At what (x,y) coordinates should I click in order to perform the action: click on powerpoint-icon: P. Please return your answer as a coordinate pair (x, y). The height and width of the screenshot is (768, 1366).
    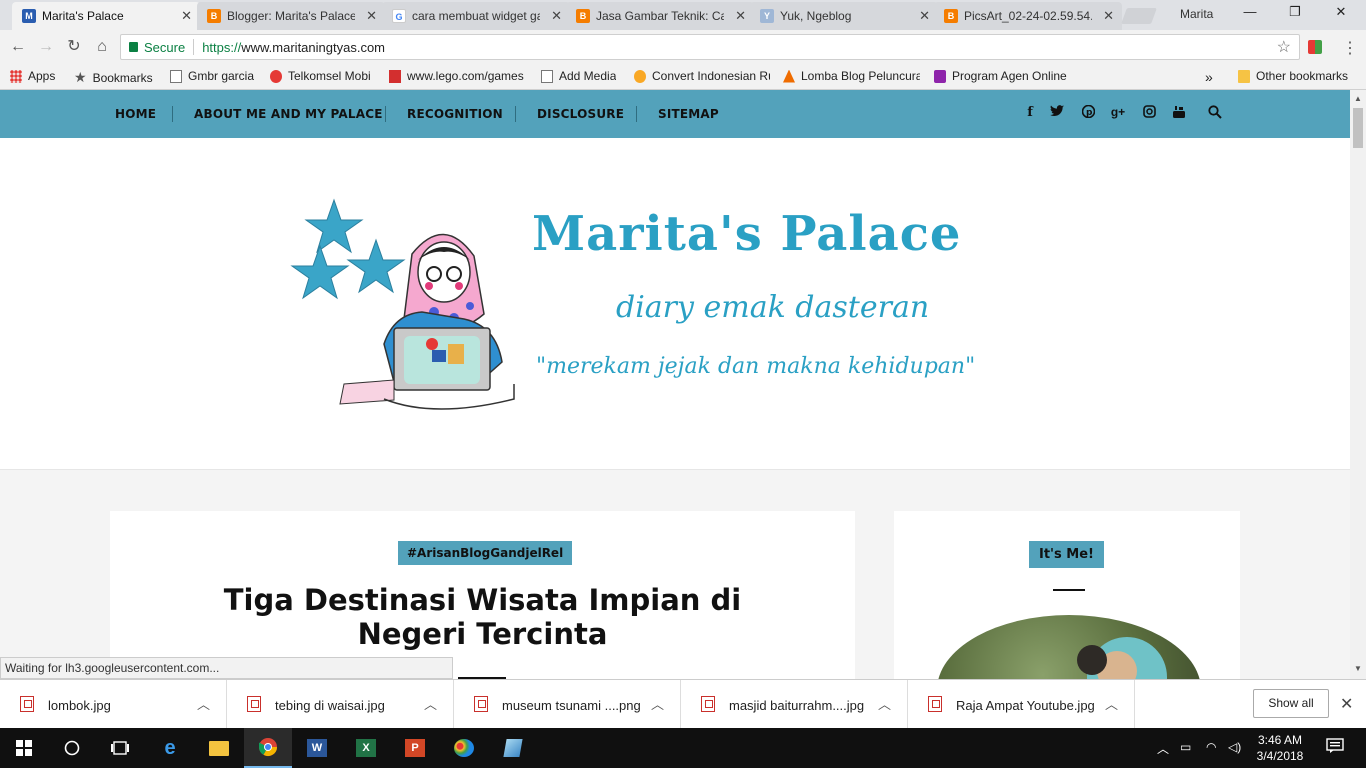
    Looking at the image, I should click on (415, 748).